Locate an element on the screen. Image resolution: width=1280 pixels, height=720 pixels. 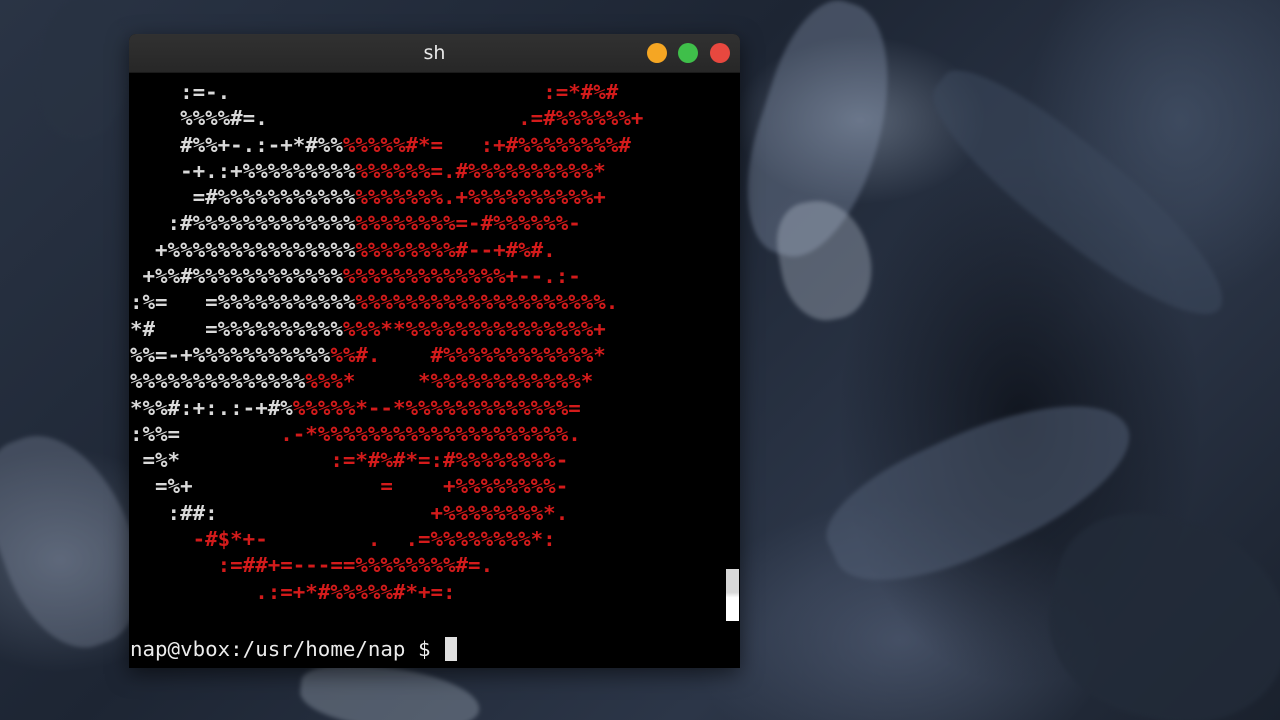
ascii-art-red-segment: %%%%%%%%=-#%%%%%%- is located at coordinates (468, 223).